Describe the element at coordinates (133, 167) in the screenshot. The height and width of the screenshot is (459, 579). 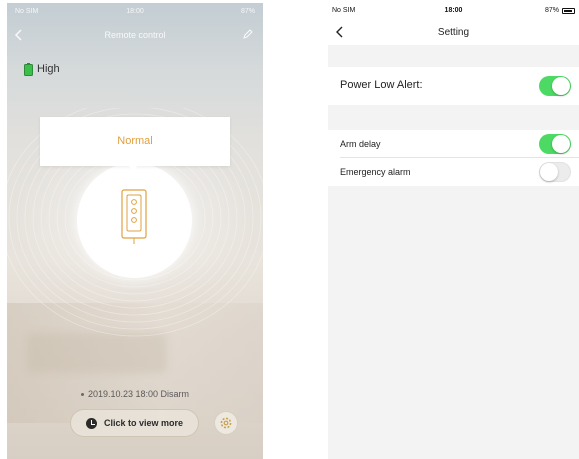
I see `status-popup-pointer` at that location.